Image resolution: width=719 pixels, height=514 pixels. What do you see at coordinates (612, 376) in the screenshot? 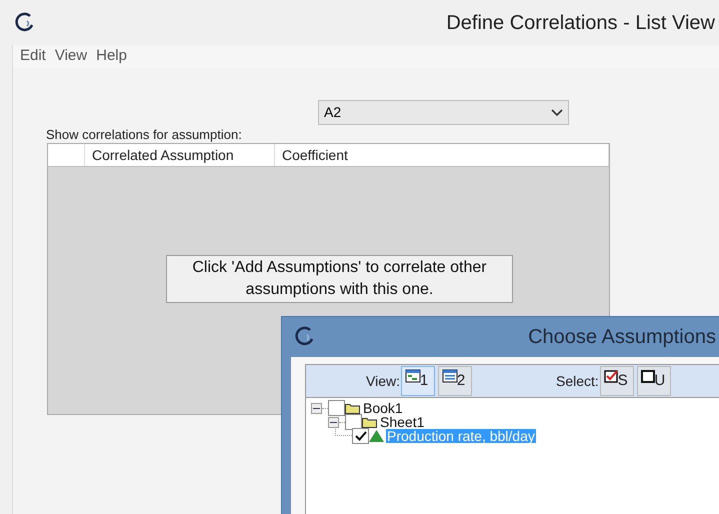
I see `checked-box-icon` at bounding box center [612, 376].